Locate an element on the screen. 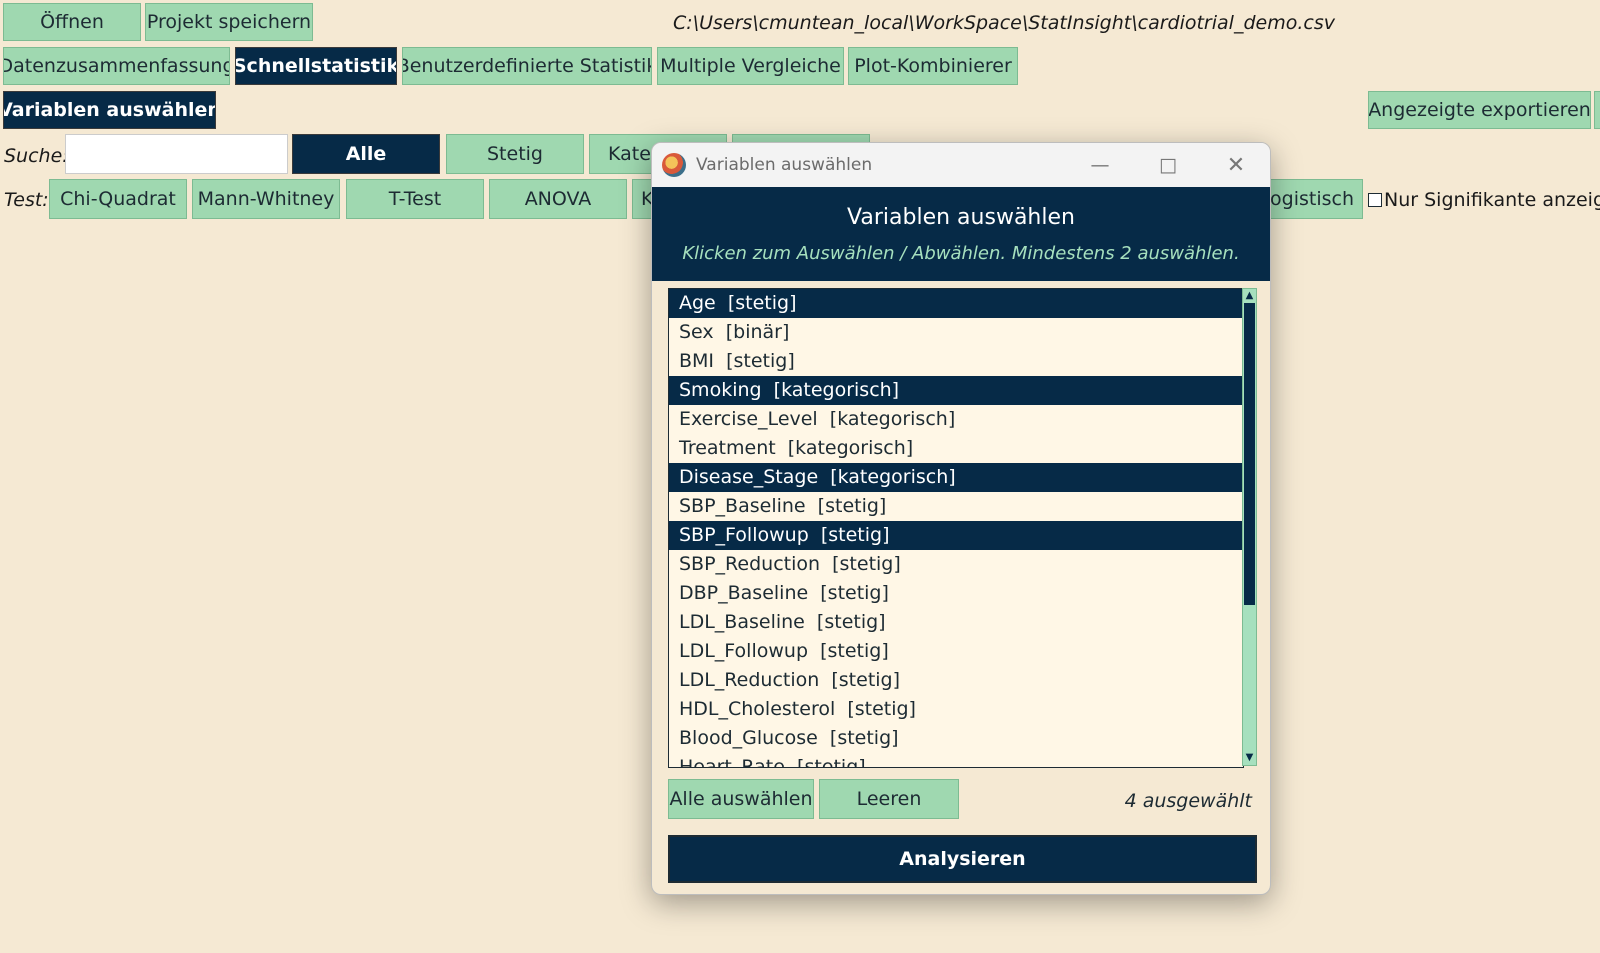  toolbar-overflow-button is located at coordinates (1597, 110).